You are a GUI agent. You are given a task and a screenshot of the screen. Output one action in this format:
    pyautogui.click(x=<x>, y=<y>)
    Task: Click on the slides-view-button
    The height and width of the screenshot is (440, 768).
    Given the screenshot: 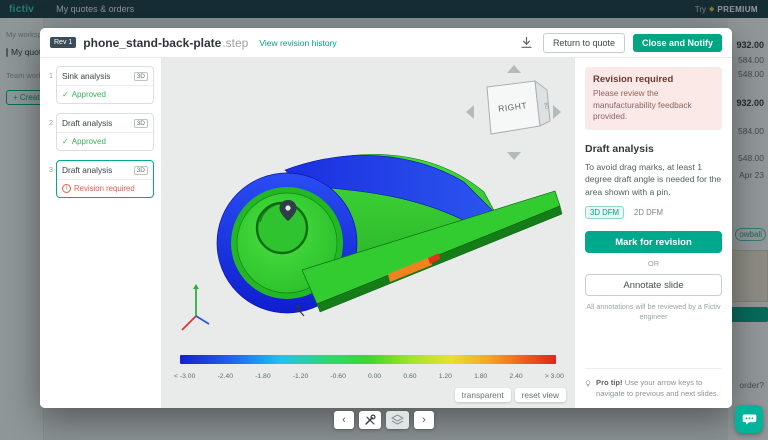 What is the action you would take?
    pyautogui.click(x=397, y=420)
    